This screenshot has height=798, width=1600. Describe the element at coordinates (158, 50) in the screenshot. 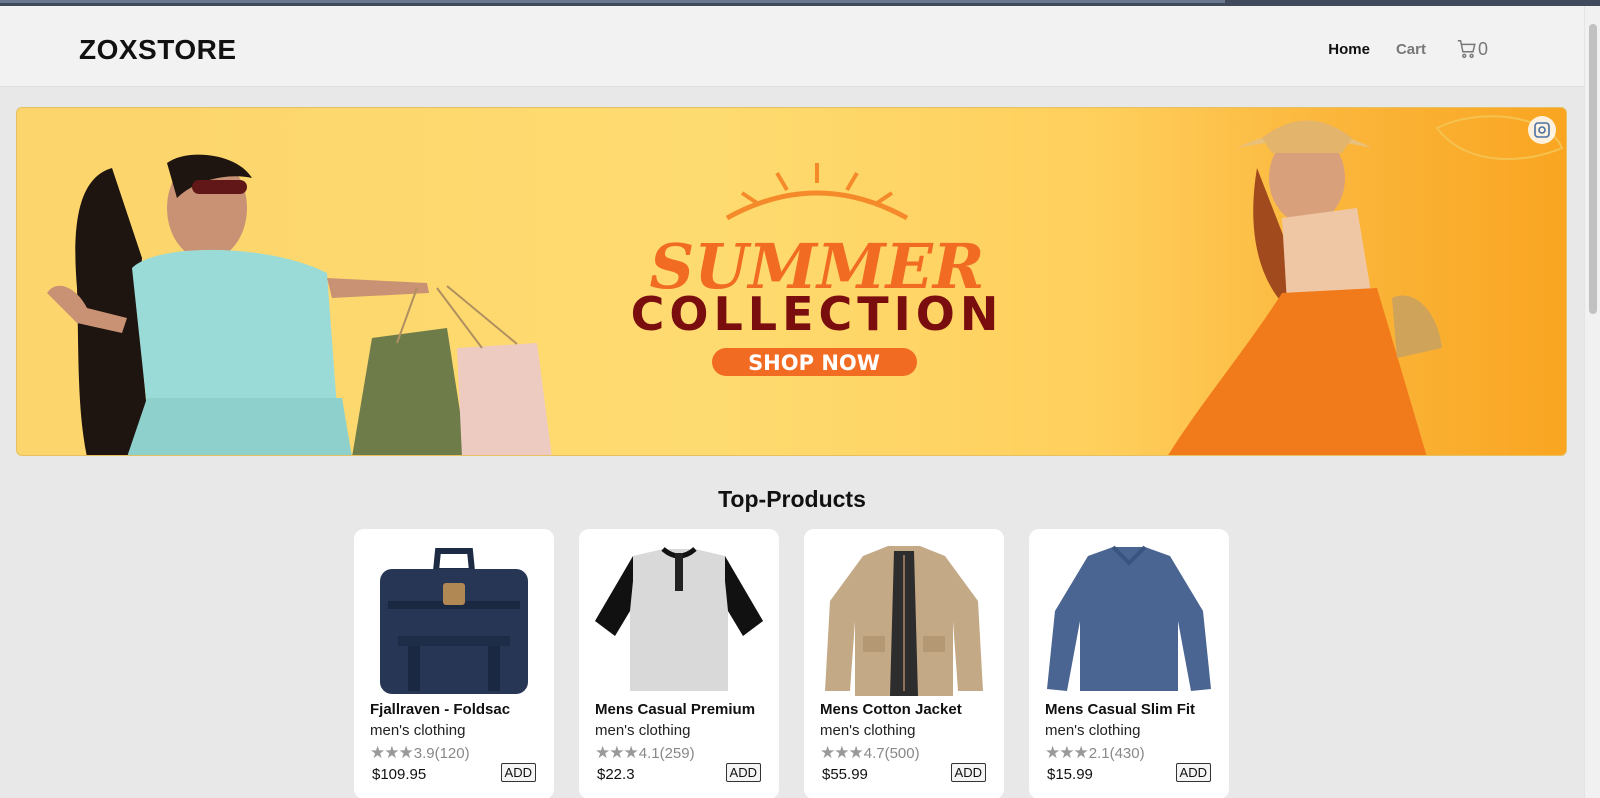

I see `brand-logo: ZOXSTORE` at that location.